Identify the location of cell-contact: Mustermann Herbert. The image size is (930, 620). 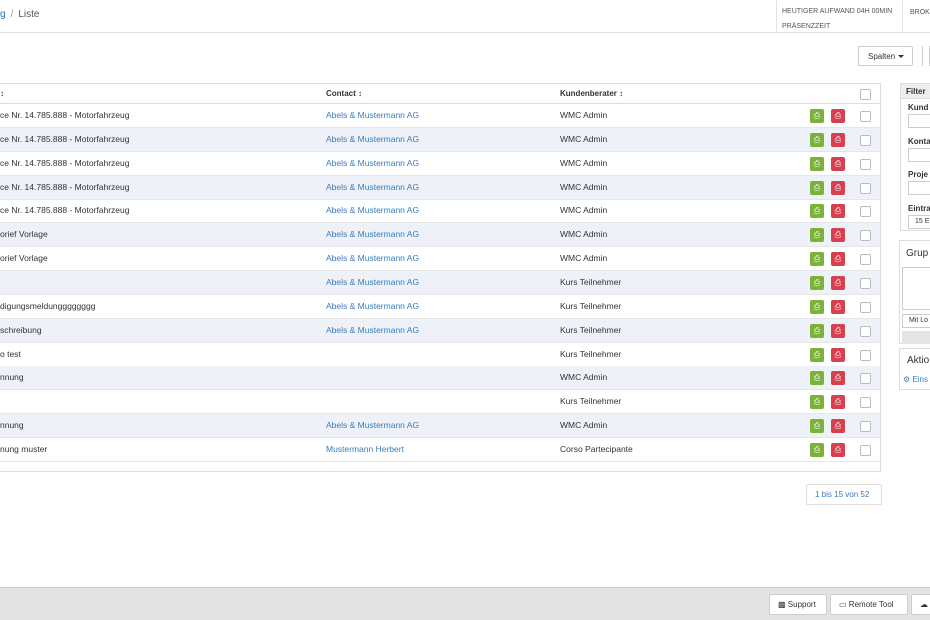
(365, 449).